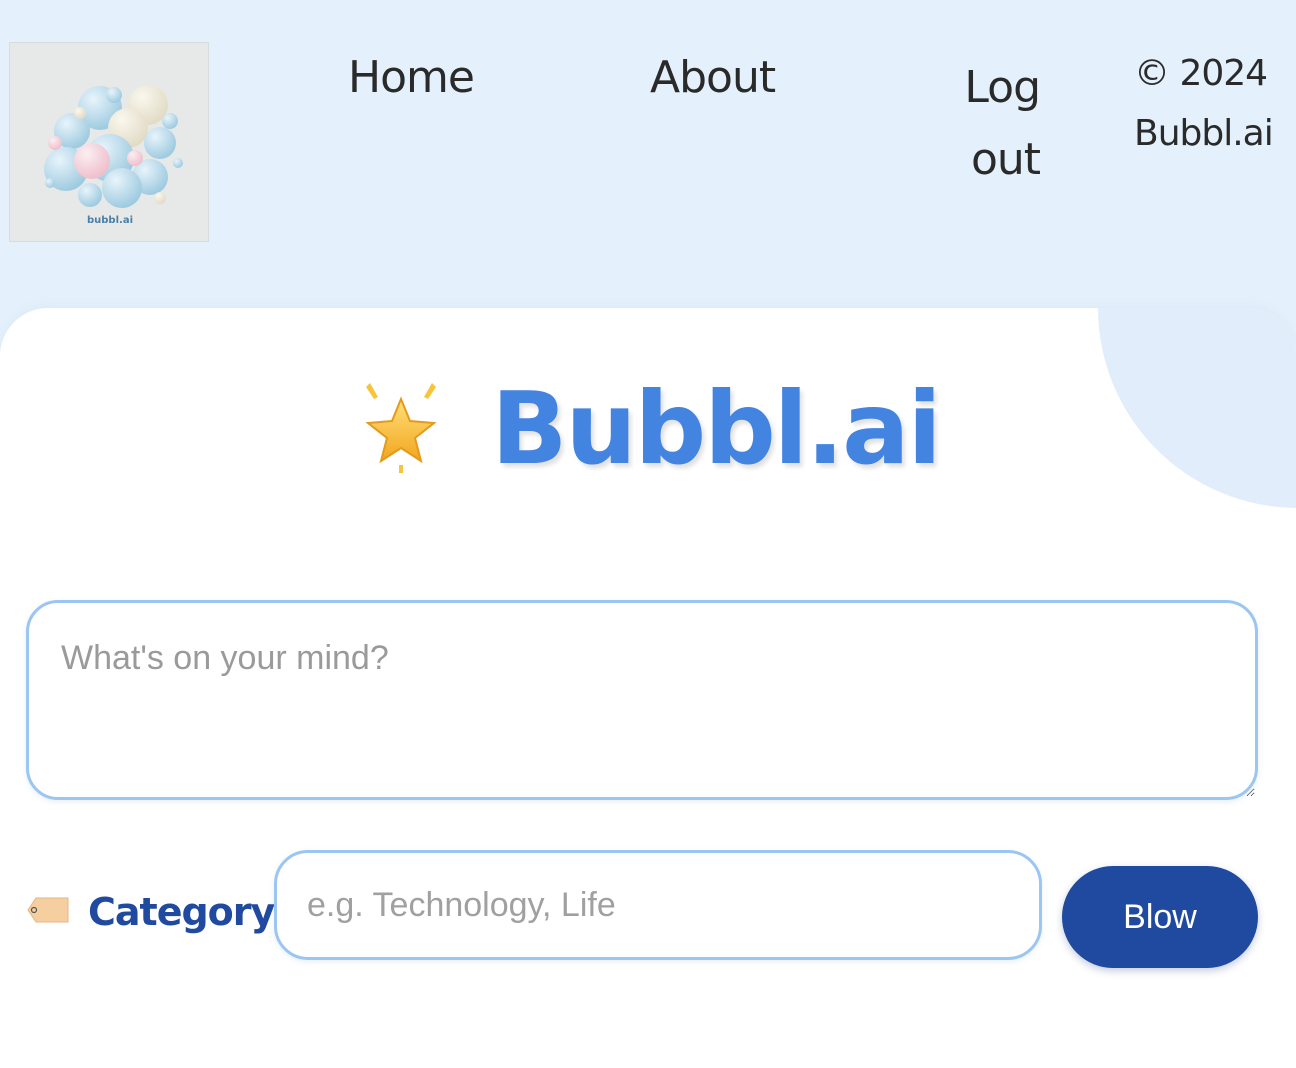 The width and height of the screenshot is (1296, 1068). Describe the element at coordinates (110, 220) in the screenshot. I see `logo-text: bubbl.ai` at that location.